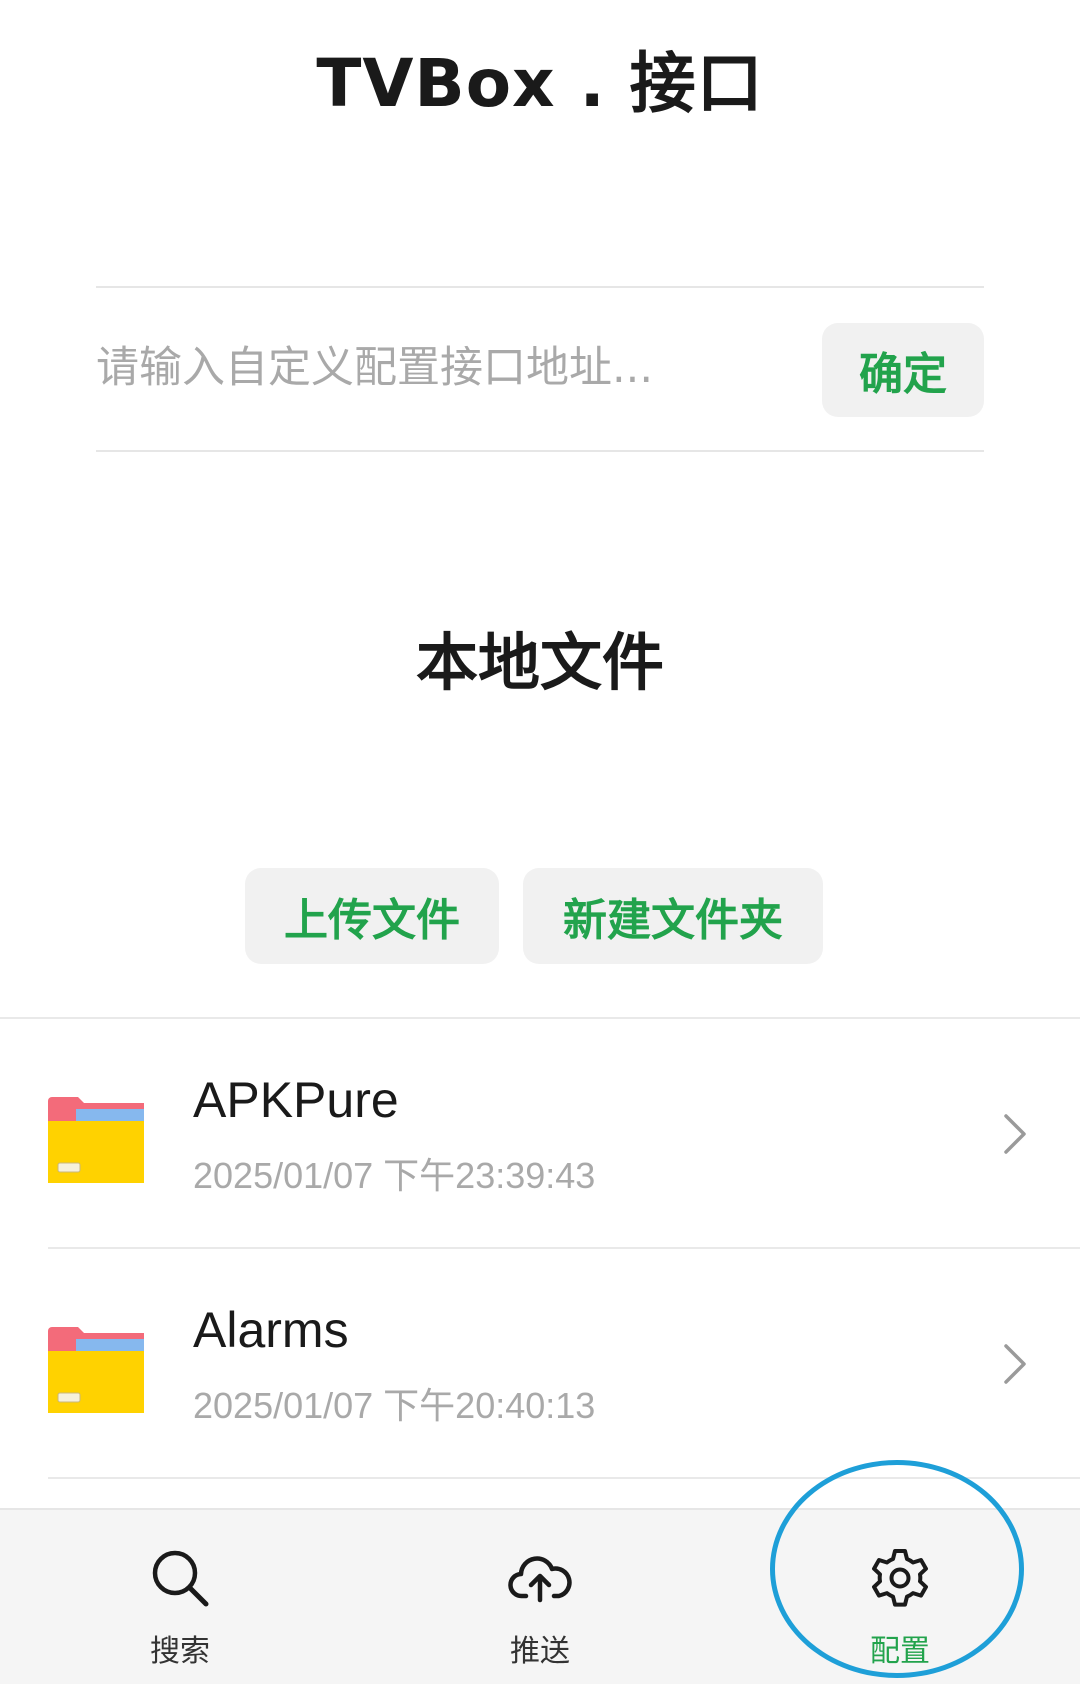 This screenshot has height=1686, width=1080. Describe the element at coordinates (271, 1330) in the screenshot. I see `file-name: Alarms` at that location.